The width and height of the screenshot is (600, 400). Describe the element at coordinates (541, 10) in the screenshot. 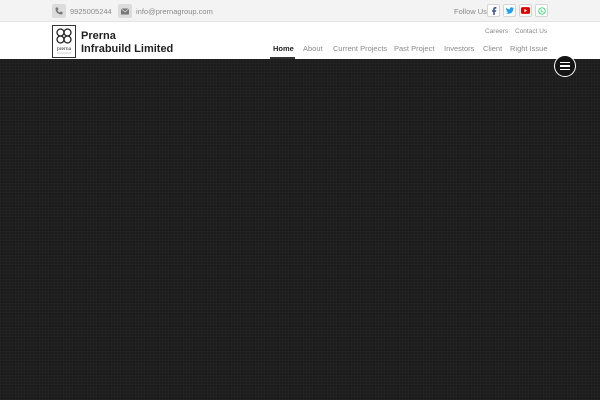

I see `whatsapp-icon` at that location.